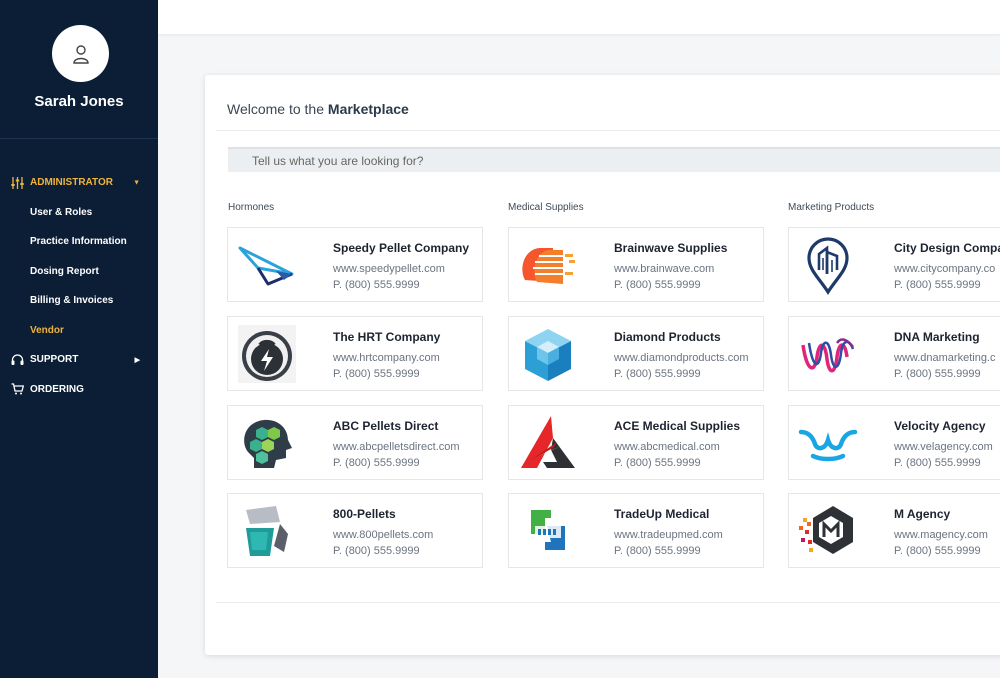 The height and width of the screenshot is (678, 1000). I want to click on nav-practice-information: Practice Information, so click(79, 242).